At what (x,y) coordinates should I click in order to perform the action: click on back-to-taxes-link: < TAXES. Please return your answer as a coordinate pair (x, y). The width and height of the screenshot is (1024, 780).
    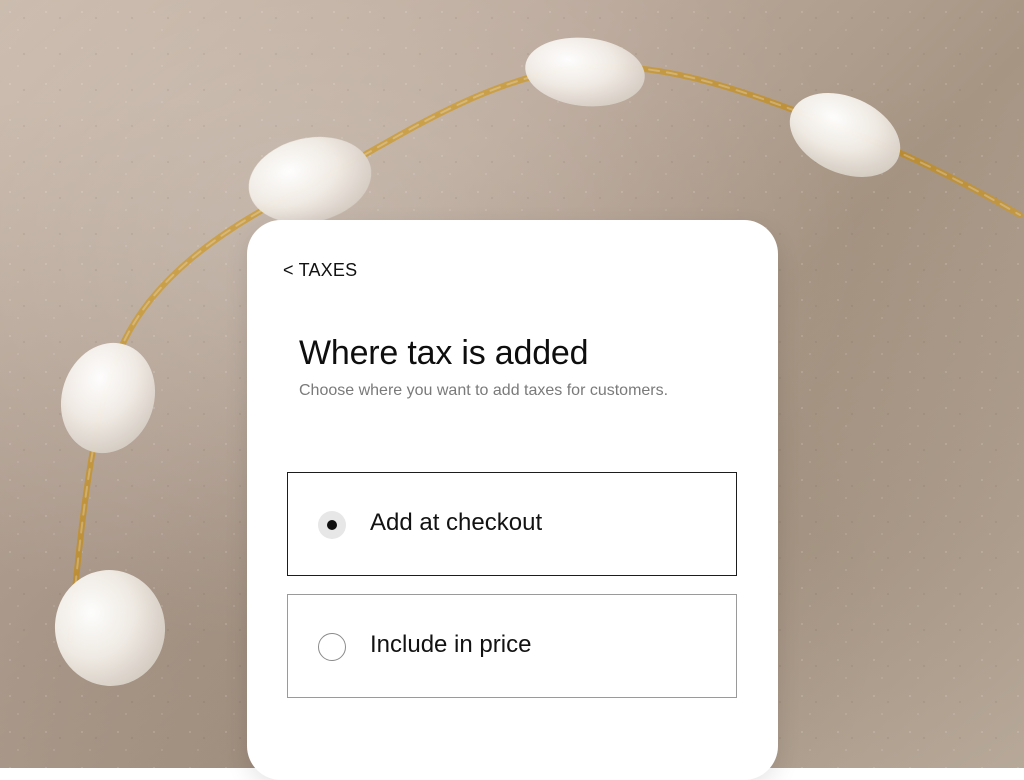
    Looking at the image, I should click on (320, 270).